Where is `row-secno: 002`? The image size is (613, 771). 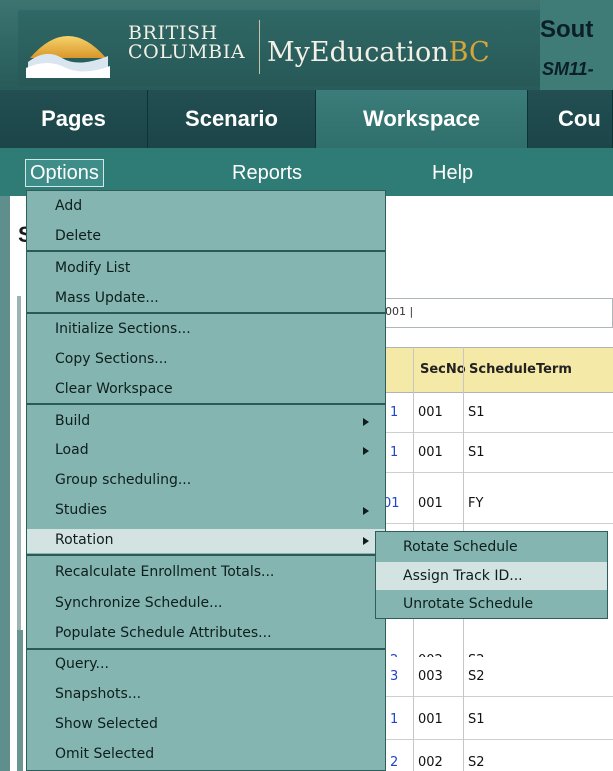
row-secno: 002 is located at coordinates (430, 762).